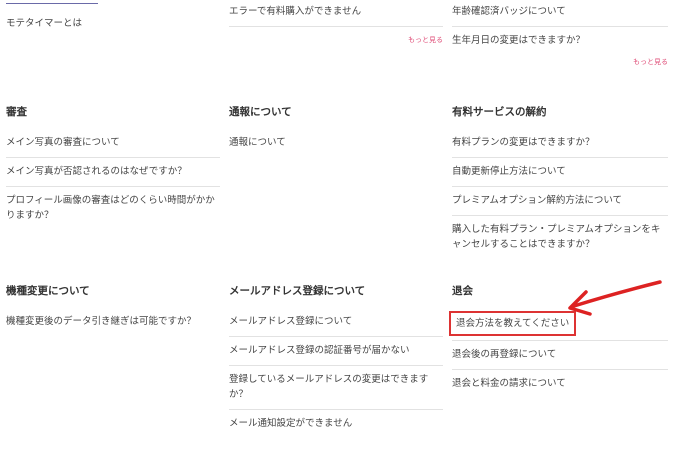 This screenshot has height=462, width=676. What do you see at coordinates (560, 172) in the screenshot?
I see `faq-link: 自動更新停止方法について` at bounding box center [560, 172].